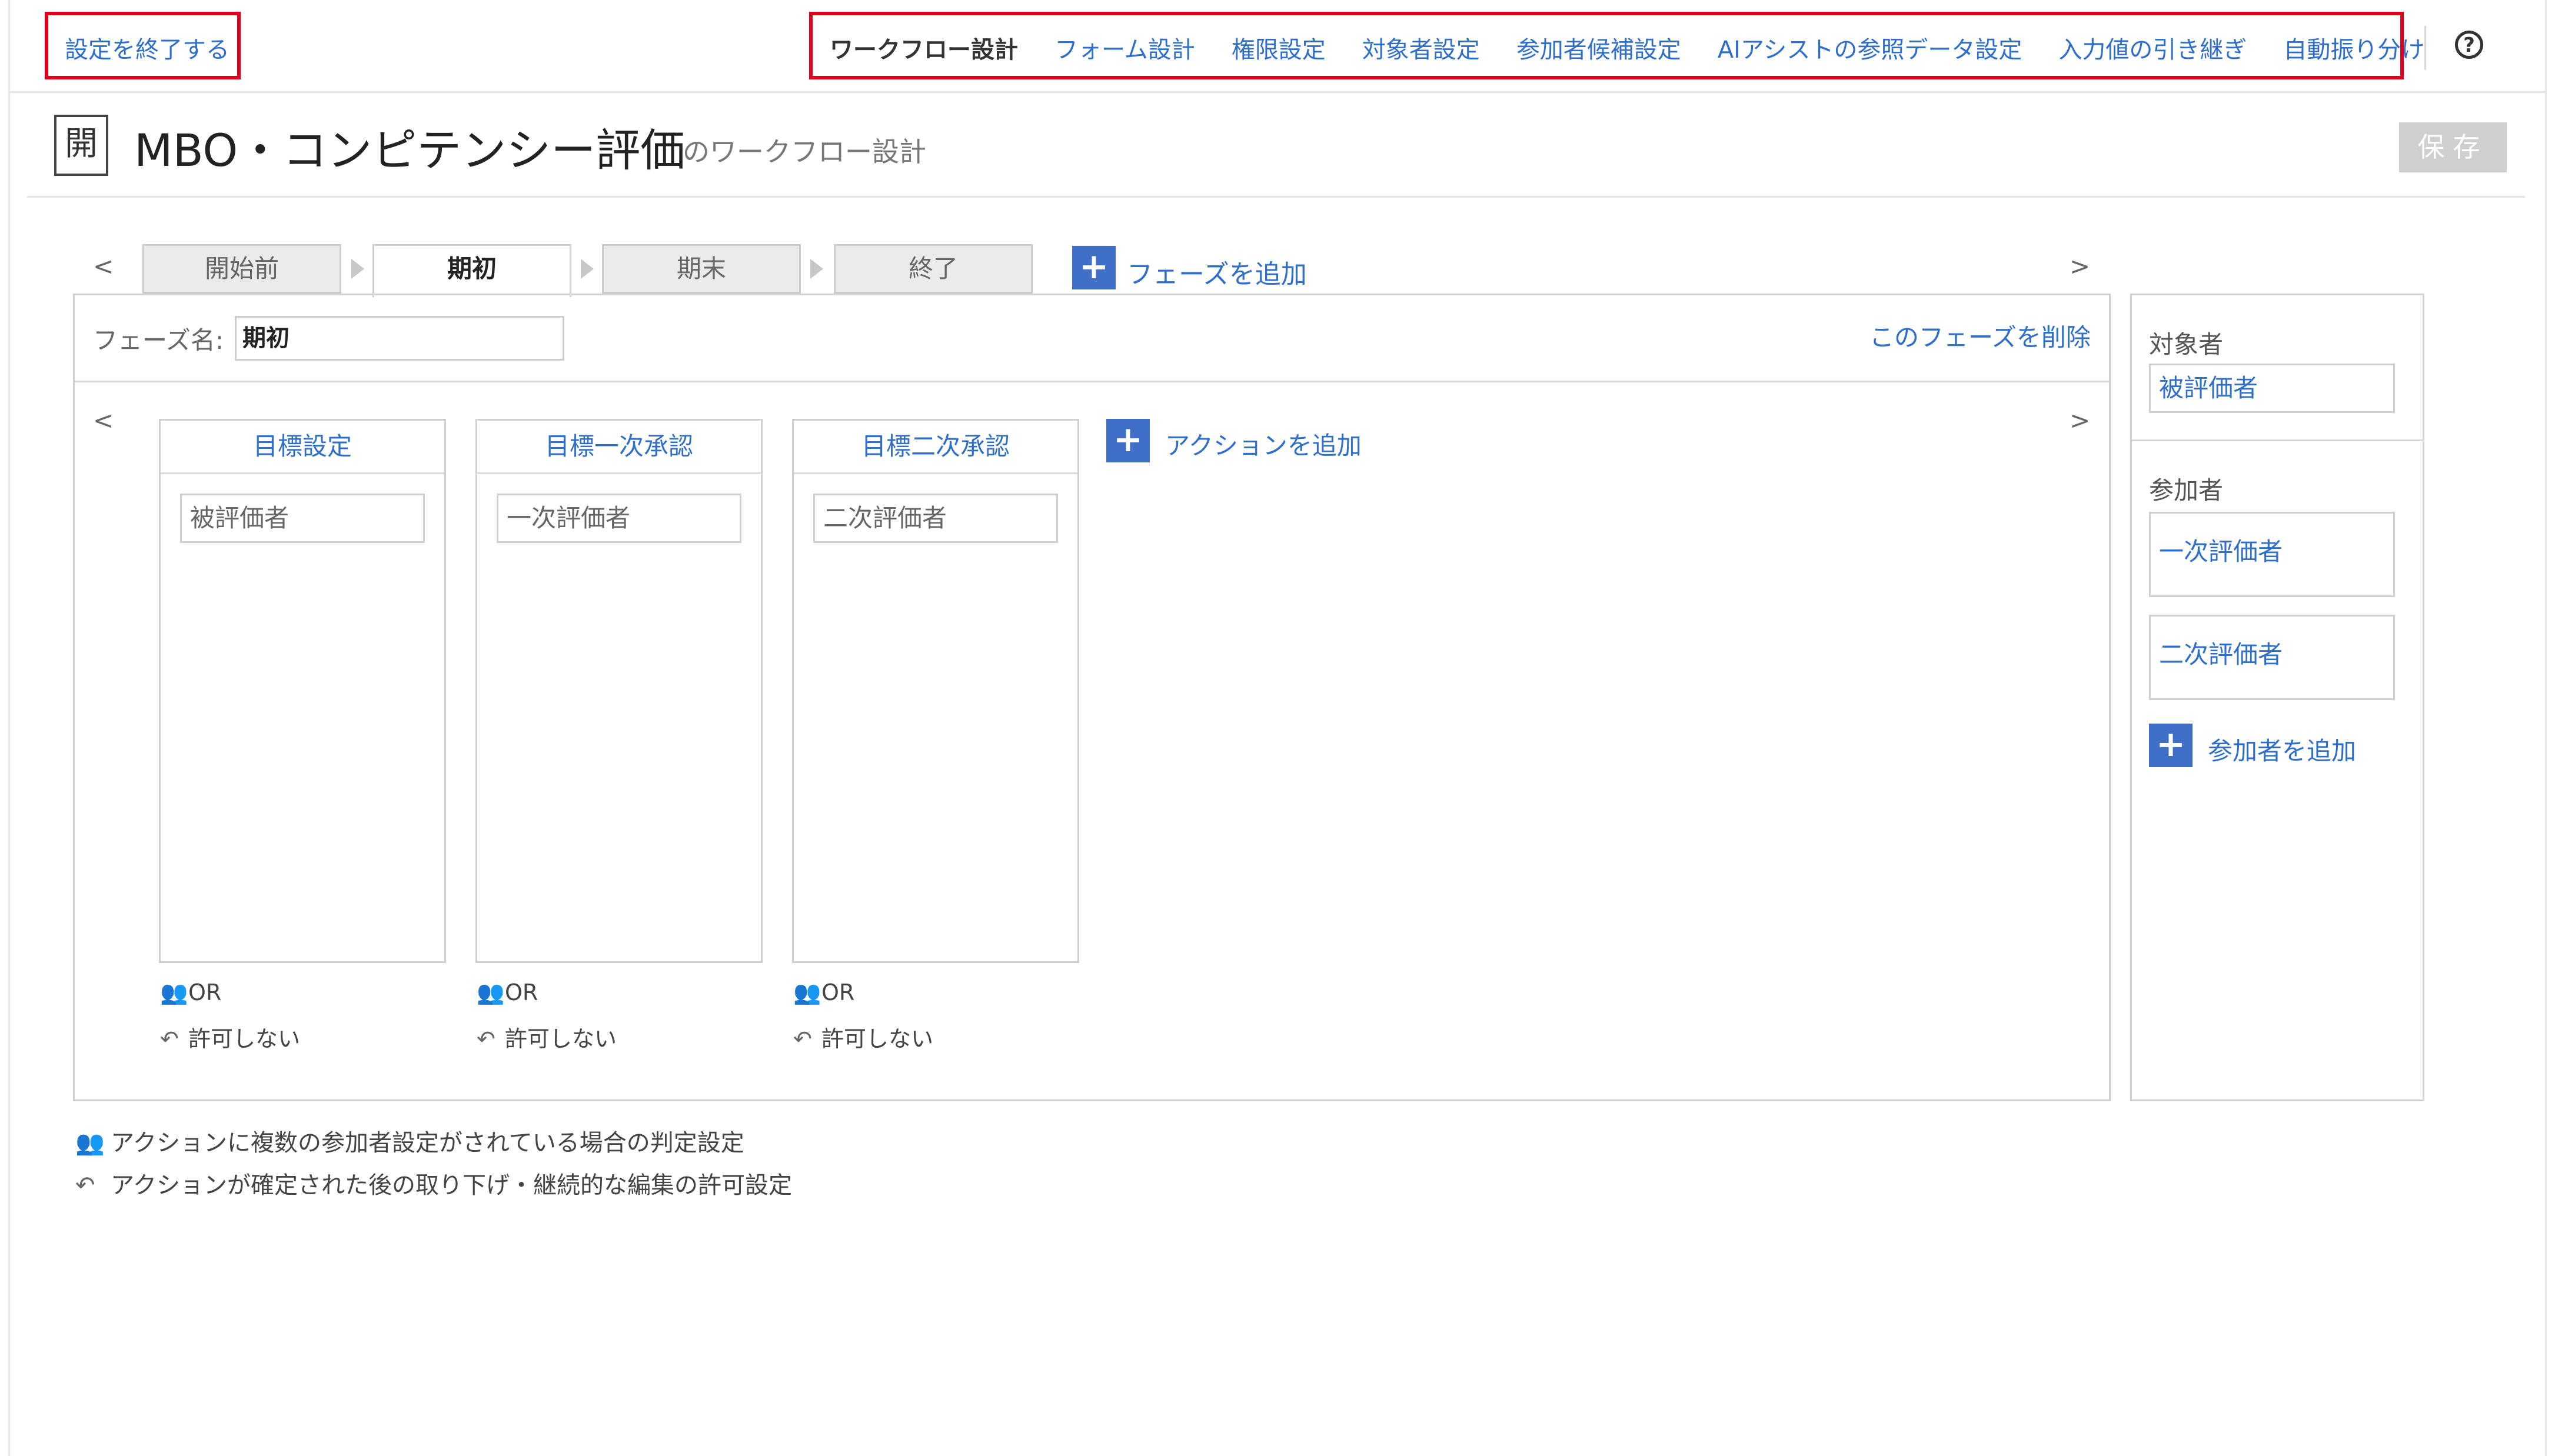 This screenshot has width=2555, height=1456. Describe the element at coordinates (1217, 272) in the screenshot. I see `add-phase-link: フェーズを追加` at that location.